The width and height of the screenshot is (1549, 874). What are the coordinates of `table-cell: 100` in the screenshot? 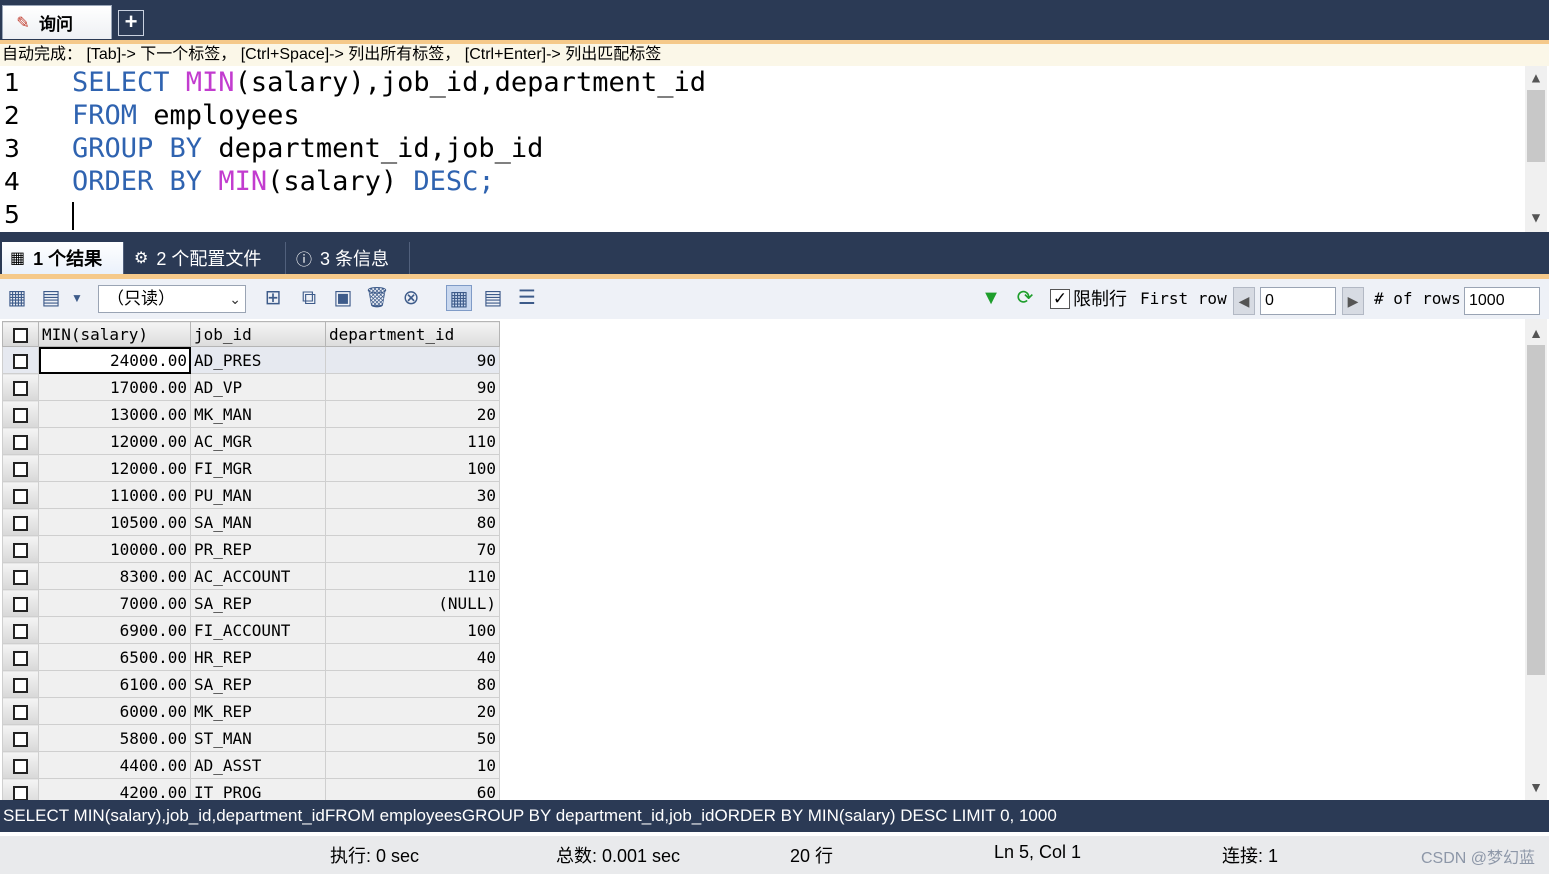 It's located at (412, 468).